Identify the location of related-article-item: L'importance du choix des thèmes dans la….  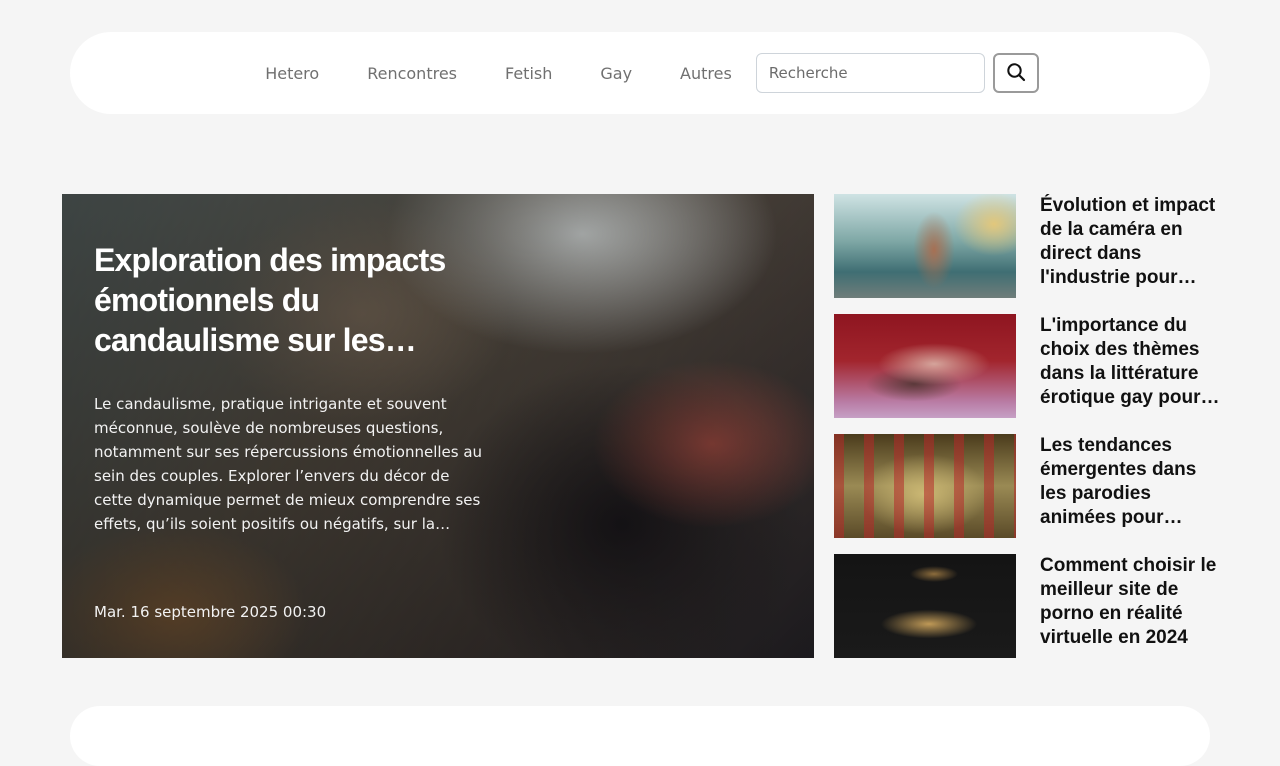
(1034, 366).